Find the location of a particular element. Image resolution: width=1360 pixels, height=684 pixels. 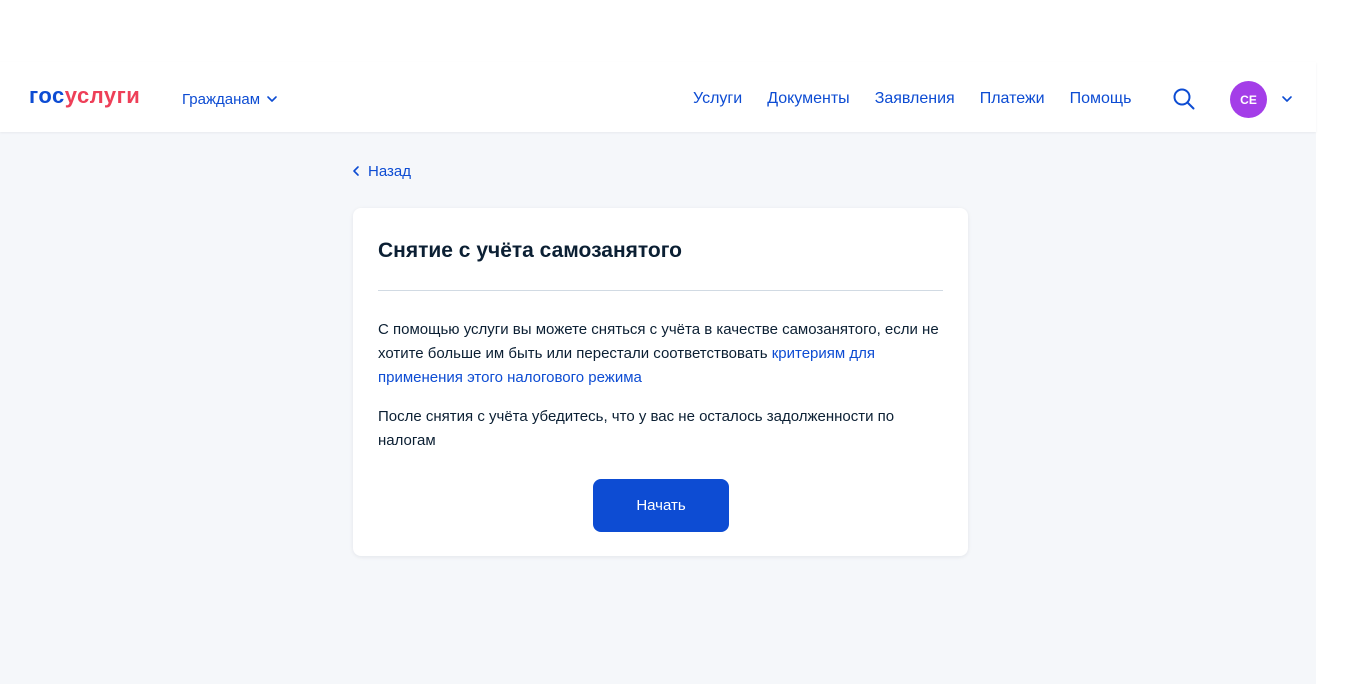

role-menu: Гражданам is located at coordinates (230, 99).